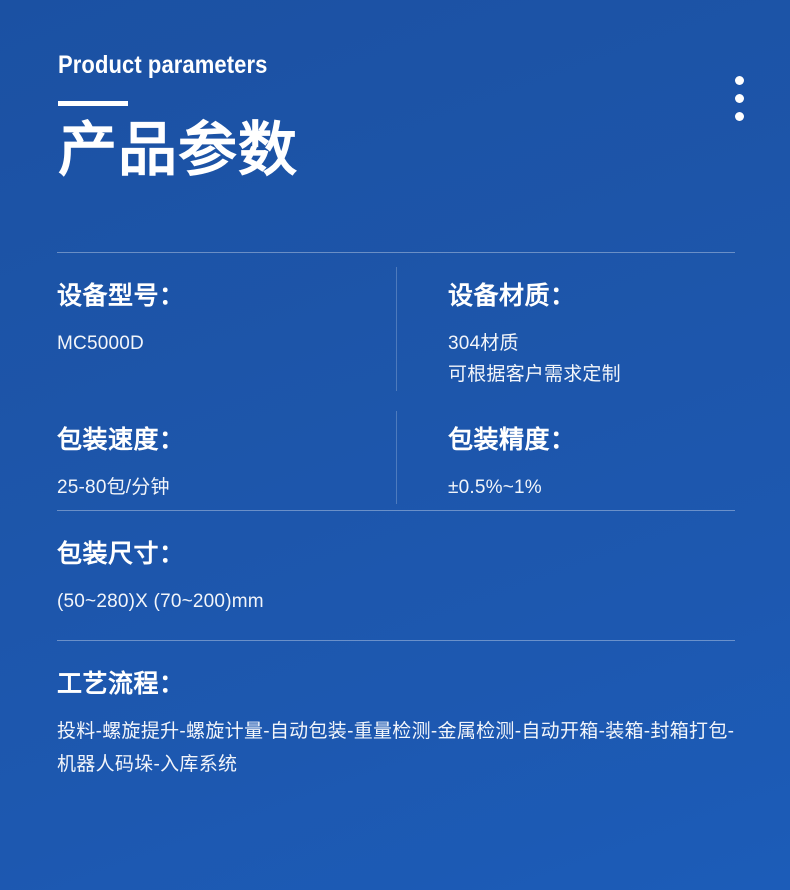  What do you see at coordinates (403, 117) in the screenshot?
I see `page-header: Product parameters 产品参数` at bounding box center [403, 117].